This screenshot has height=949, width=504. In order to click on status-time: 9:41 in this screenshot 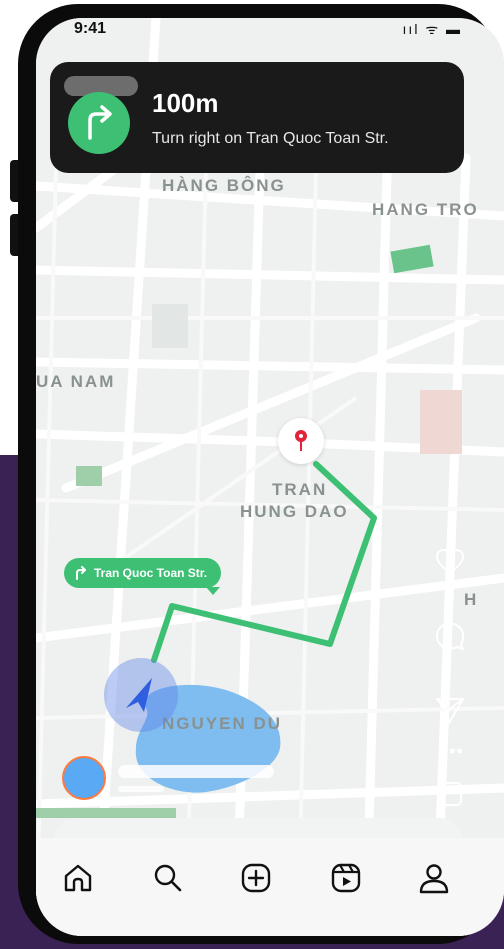, I will do `click(90, 28)`.